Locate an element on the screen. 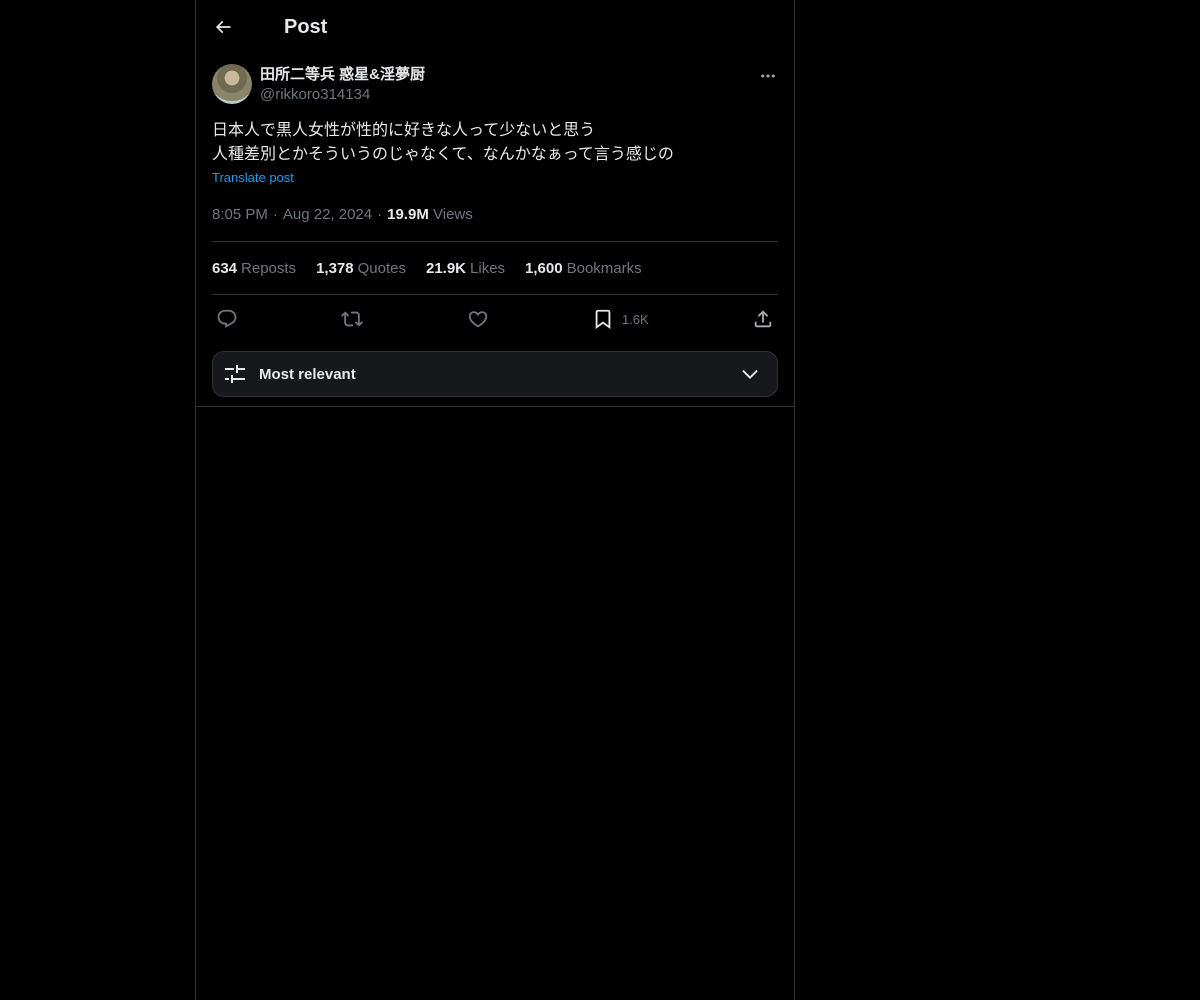 This screenshot has width=1200, height=1000. bookmarks-count: 1,600 is located at coordinates (544, 268).